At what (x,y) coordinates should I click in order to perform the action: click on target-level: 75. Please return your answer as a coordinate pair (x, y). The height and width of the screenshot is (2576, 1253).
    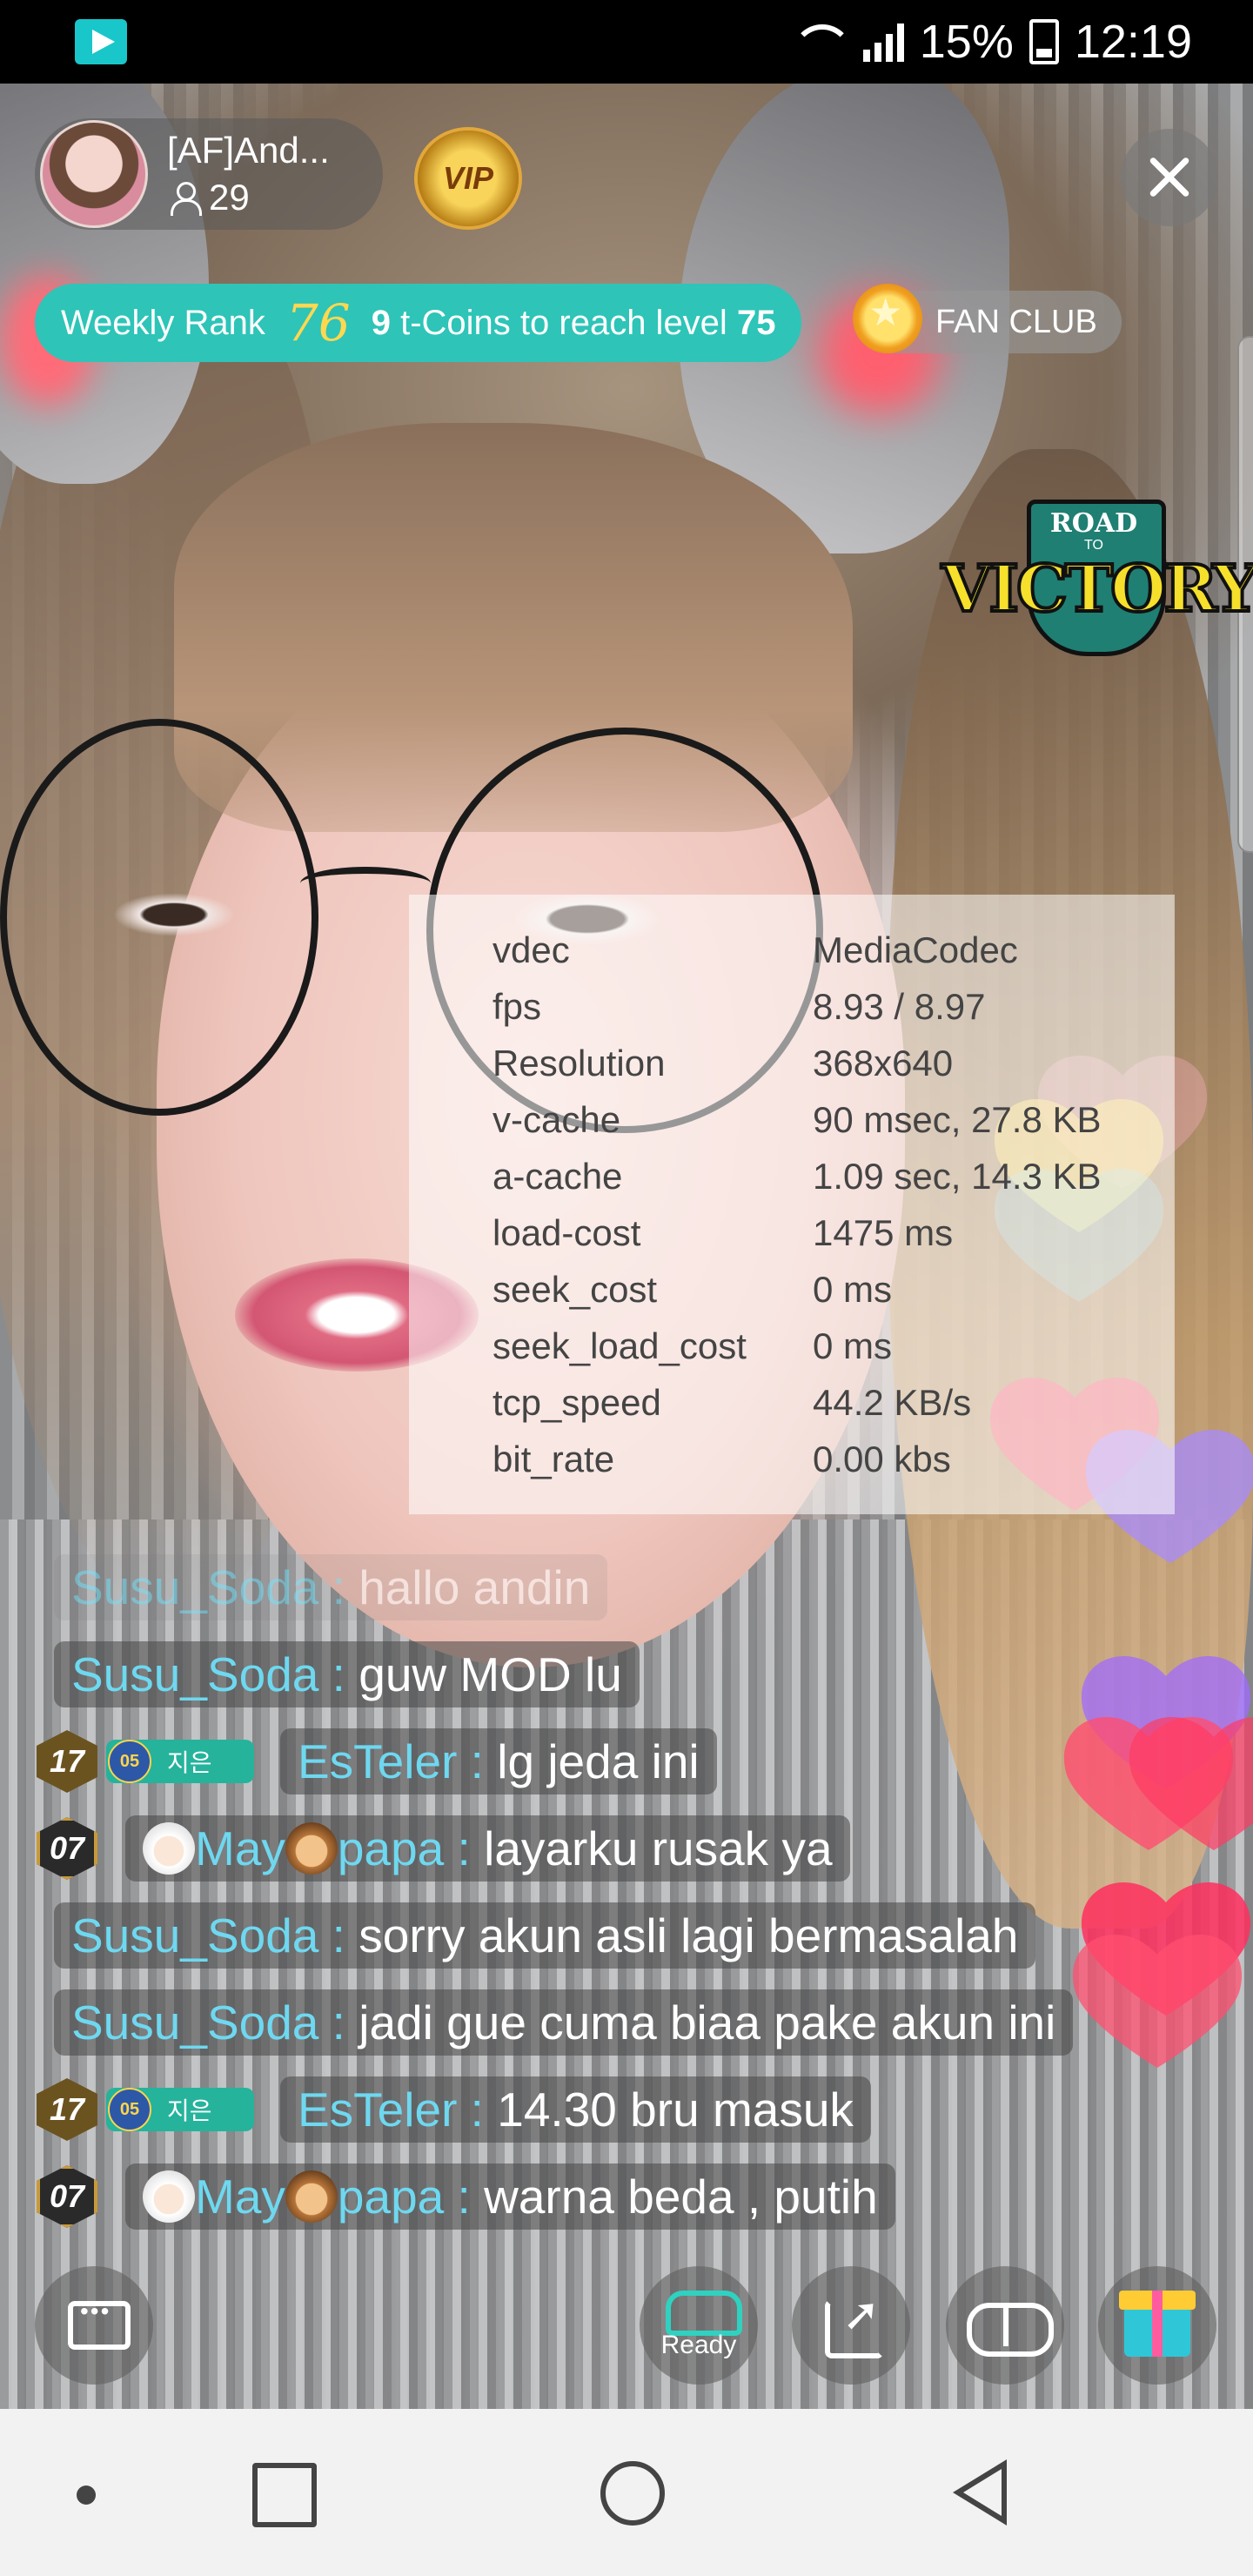
    Looking at the image, I should click on (756, 322).